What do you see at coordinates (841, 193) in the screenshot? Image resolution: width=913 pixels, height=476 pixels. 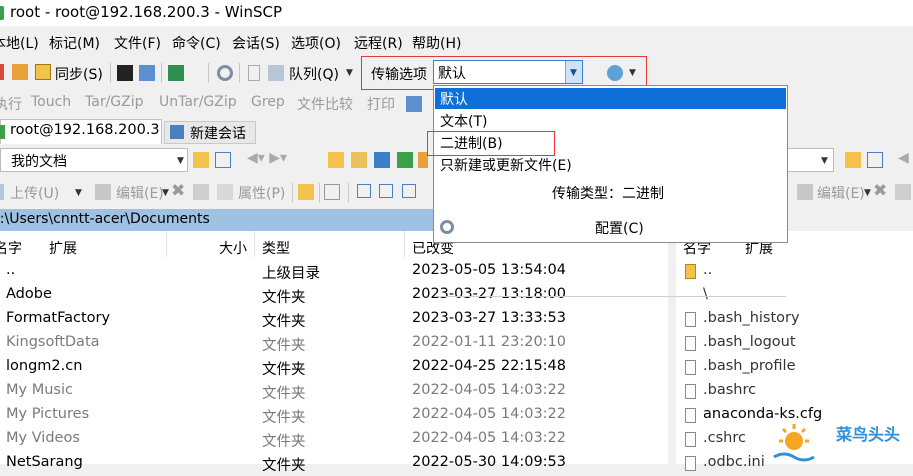 I see `right-edit-button: 编辑(E)` at bounding box center [841, 193].